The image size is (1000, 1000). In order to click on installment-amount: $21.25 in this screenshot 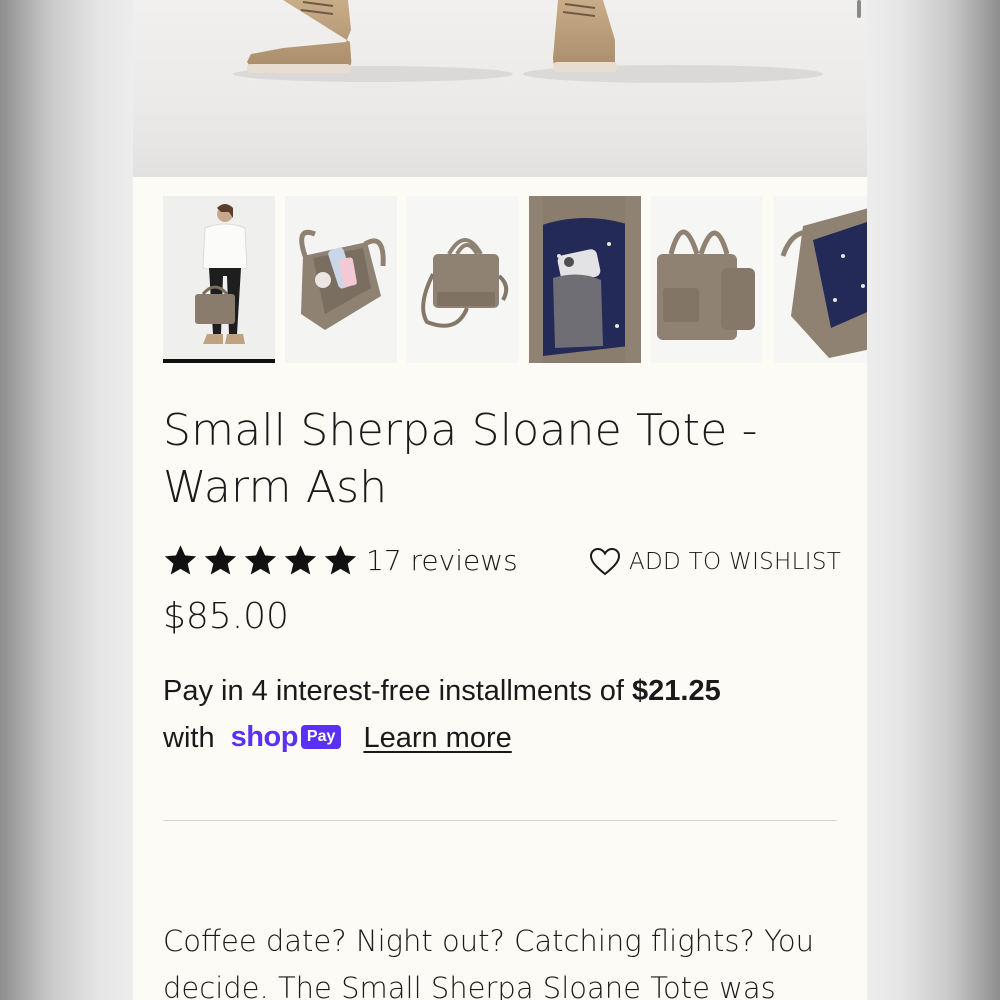, I will do `click(676, 691)`.